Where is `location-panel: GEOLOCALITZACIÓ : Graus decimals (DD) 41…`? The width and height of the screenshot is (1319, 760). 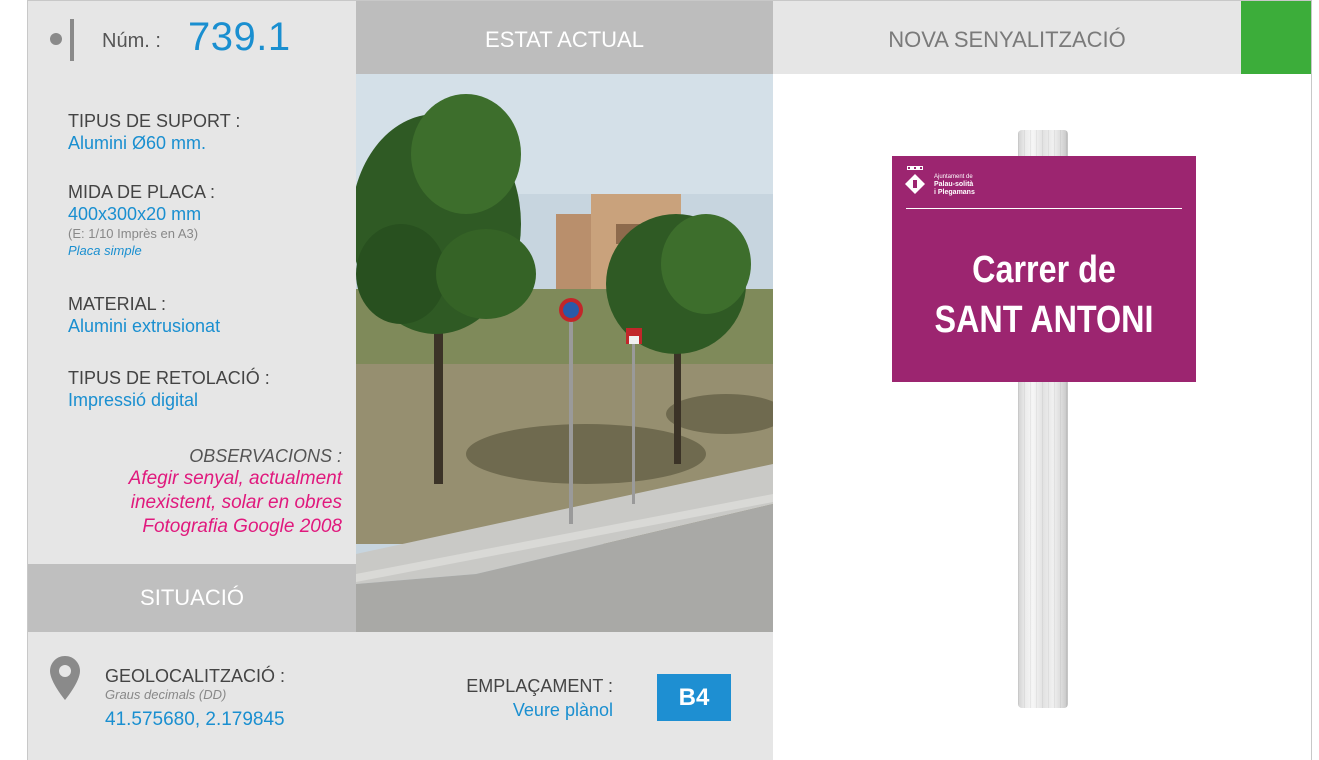
location-panel: GEOLOCALITZACIÓ : Graus decimals (DD) 41… is located at coordinates (400, 696).